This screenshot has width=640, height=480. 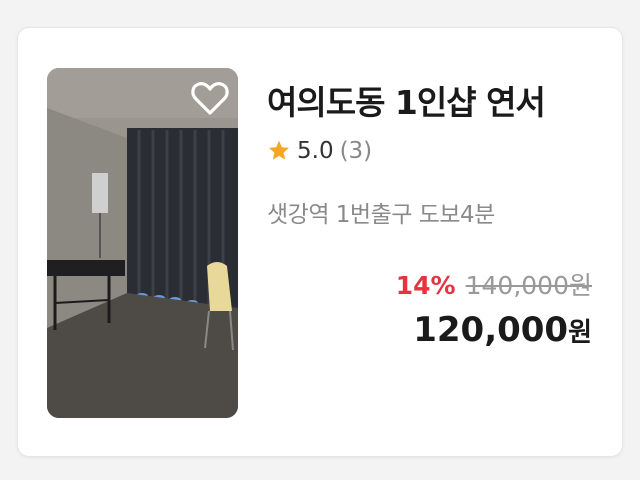 I want to click on final-price: 120,000원, so click(x=494, y=330).